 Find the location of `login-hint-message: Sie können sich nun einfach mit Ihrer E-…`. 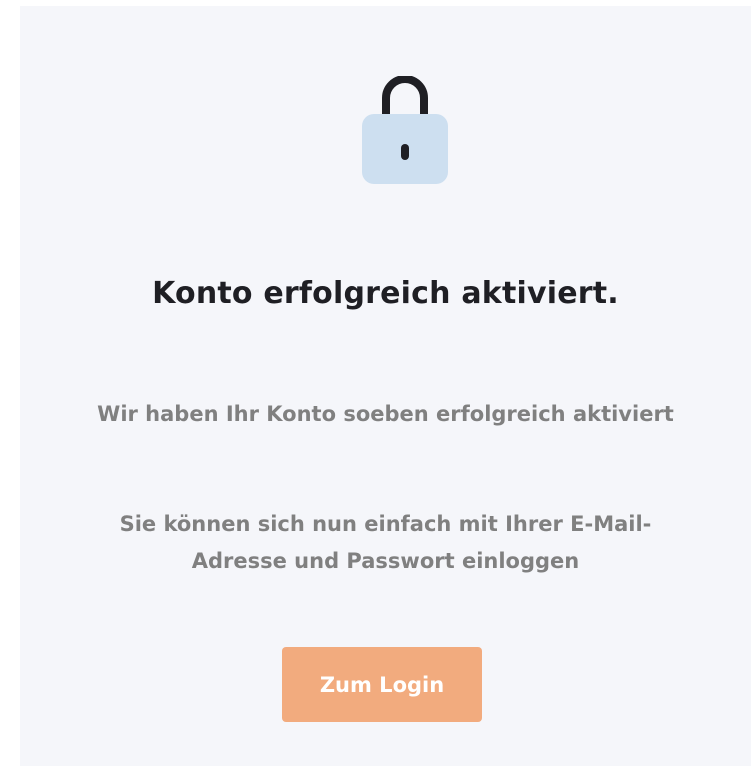

login-hint-message: Sie können sich nun einfach mit Ihrer E-… is located at coordinates (385, 542).